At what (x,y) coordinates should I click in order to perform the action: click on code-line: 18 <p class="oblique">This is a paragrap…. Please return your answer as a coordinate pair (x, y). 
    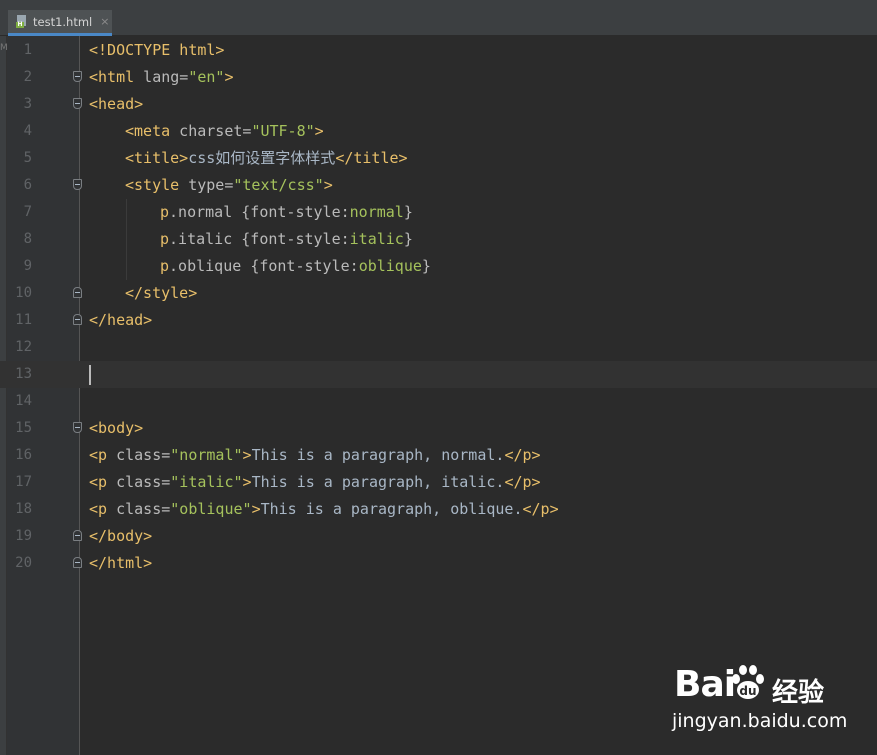
    Looking at the image, I should click on (438, 509).